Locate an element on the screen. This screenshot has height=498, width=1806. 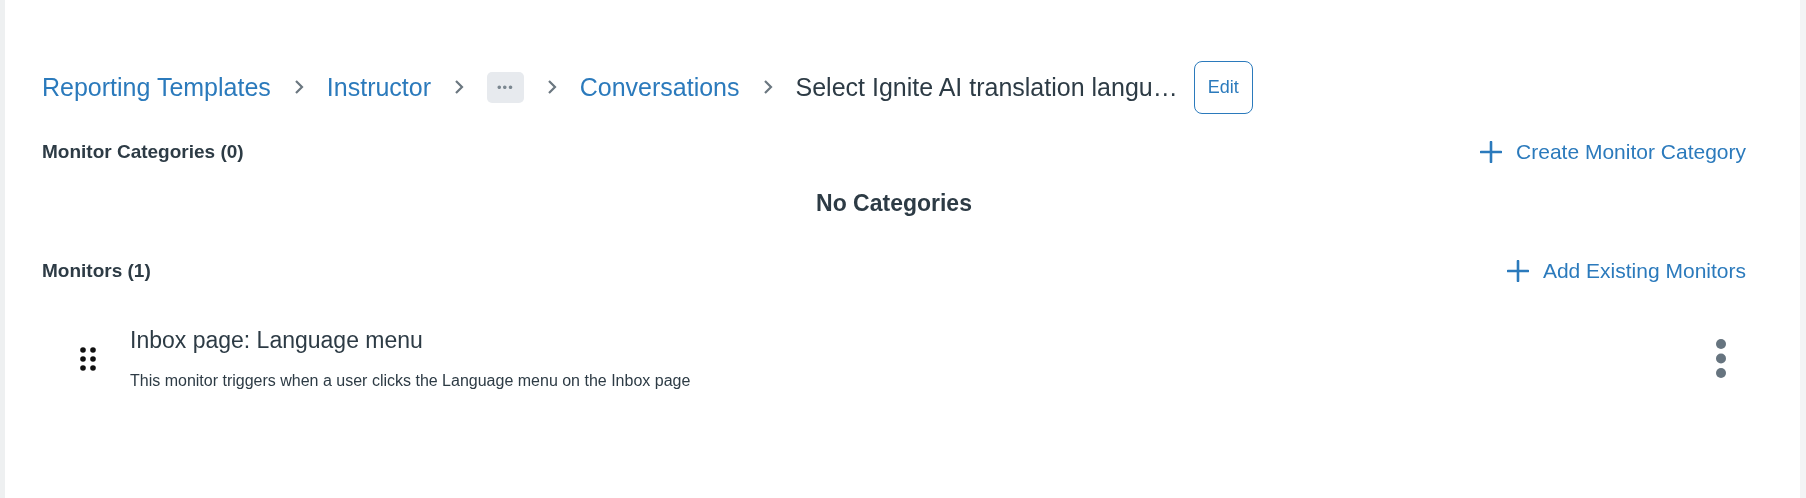
breadcrumb-link: Instructor is located at coordinates (379, 87).